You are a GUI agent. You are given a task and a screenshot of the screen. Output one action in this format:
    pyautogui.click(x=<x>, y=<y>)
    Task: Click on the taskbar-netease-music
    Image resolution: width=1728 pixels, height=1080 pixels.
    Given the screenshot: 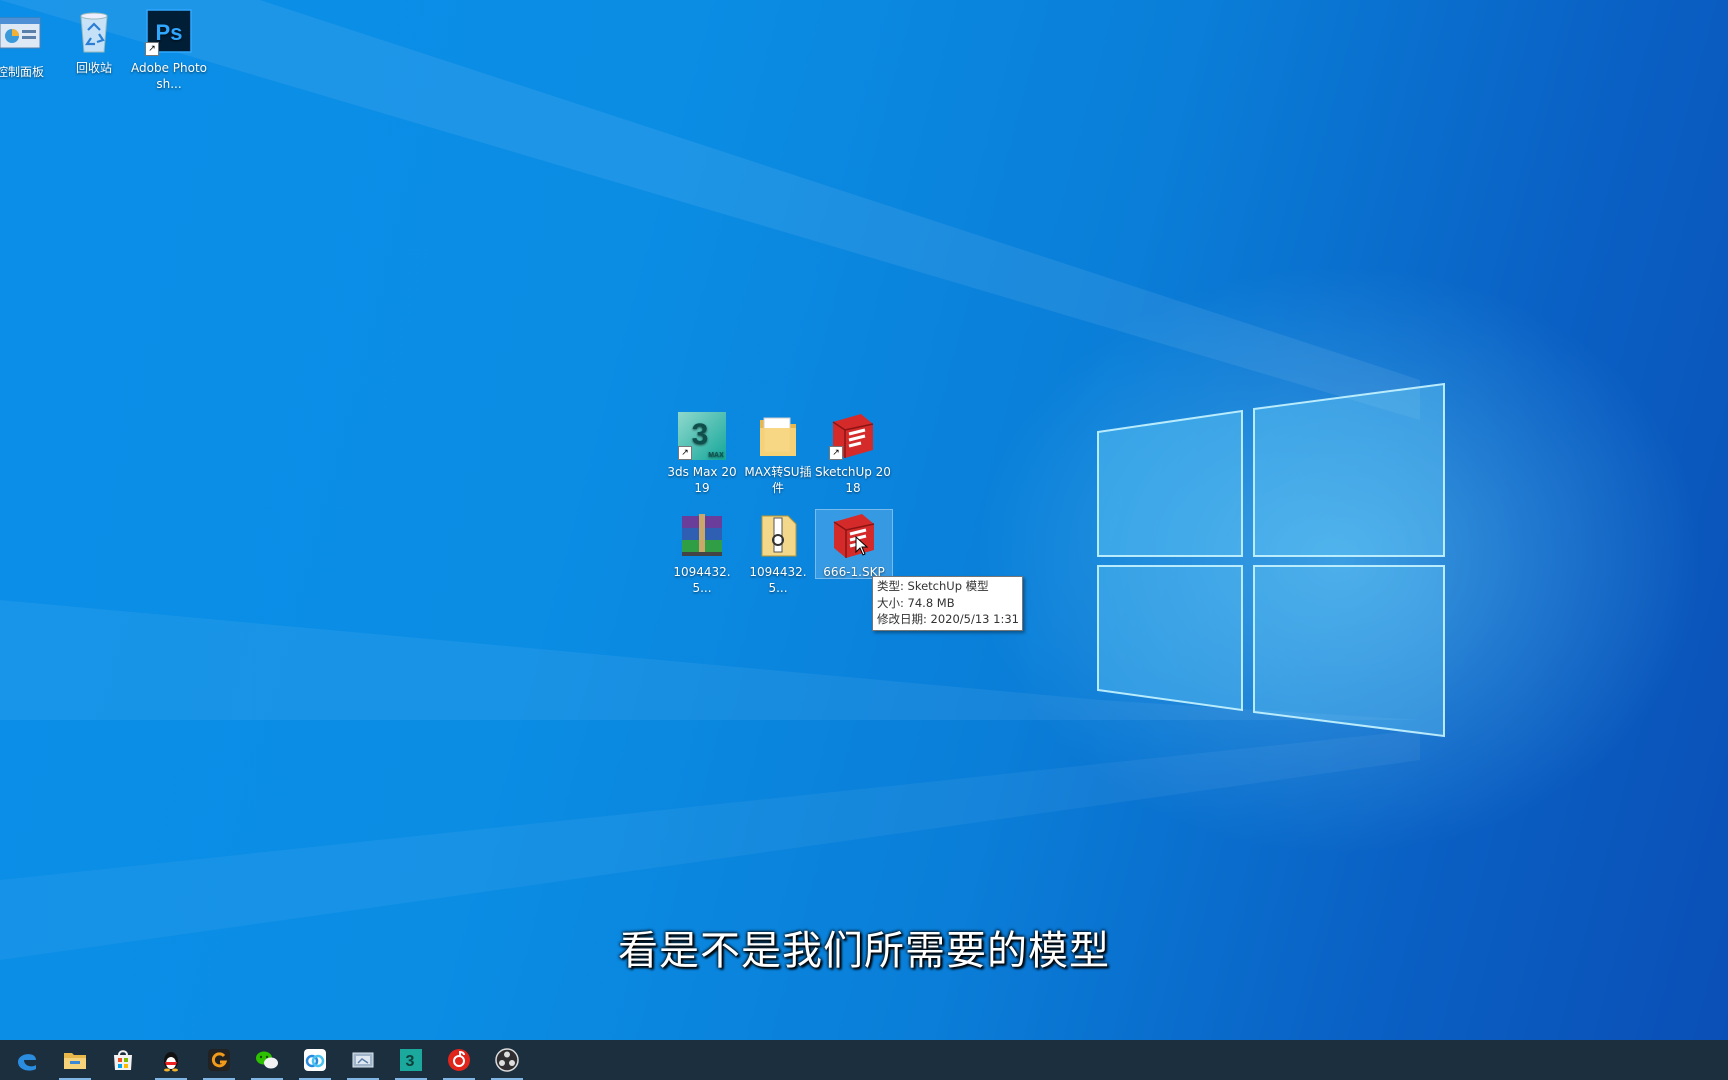 What is the action you would take?
    pyautogui.click(x=459, y=1060)
    